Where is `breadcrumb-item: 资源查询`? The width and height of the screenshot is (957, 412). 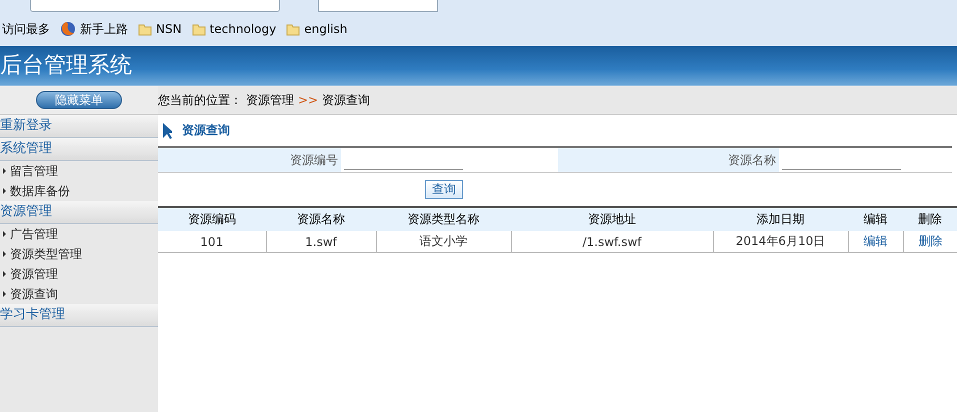
breadcrumb-item: 资源查询 is located at coordinates (346, 100).